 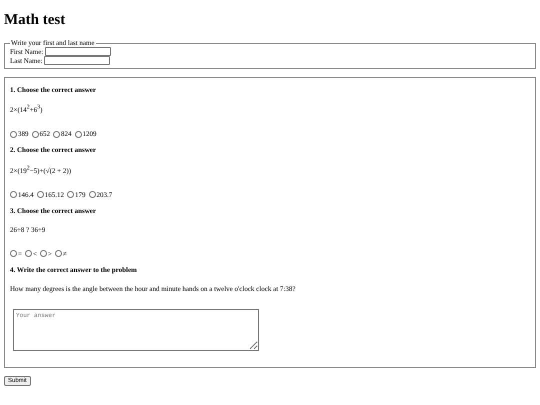 What do you see at coordinates (35, 20) in the screenshot?
I see `page-title: Math test` at bounding box center [35, 20].